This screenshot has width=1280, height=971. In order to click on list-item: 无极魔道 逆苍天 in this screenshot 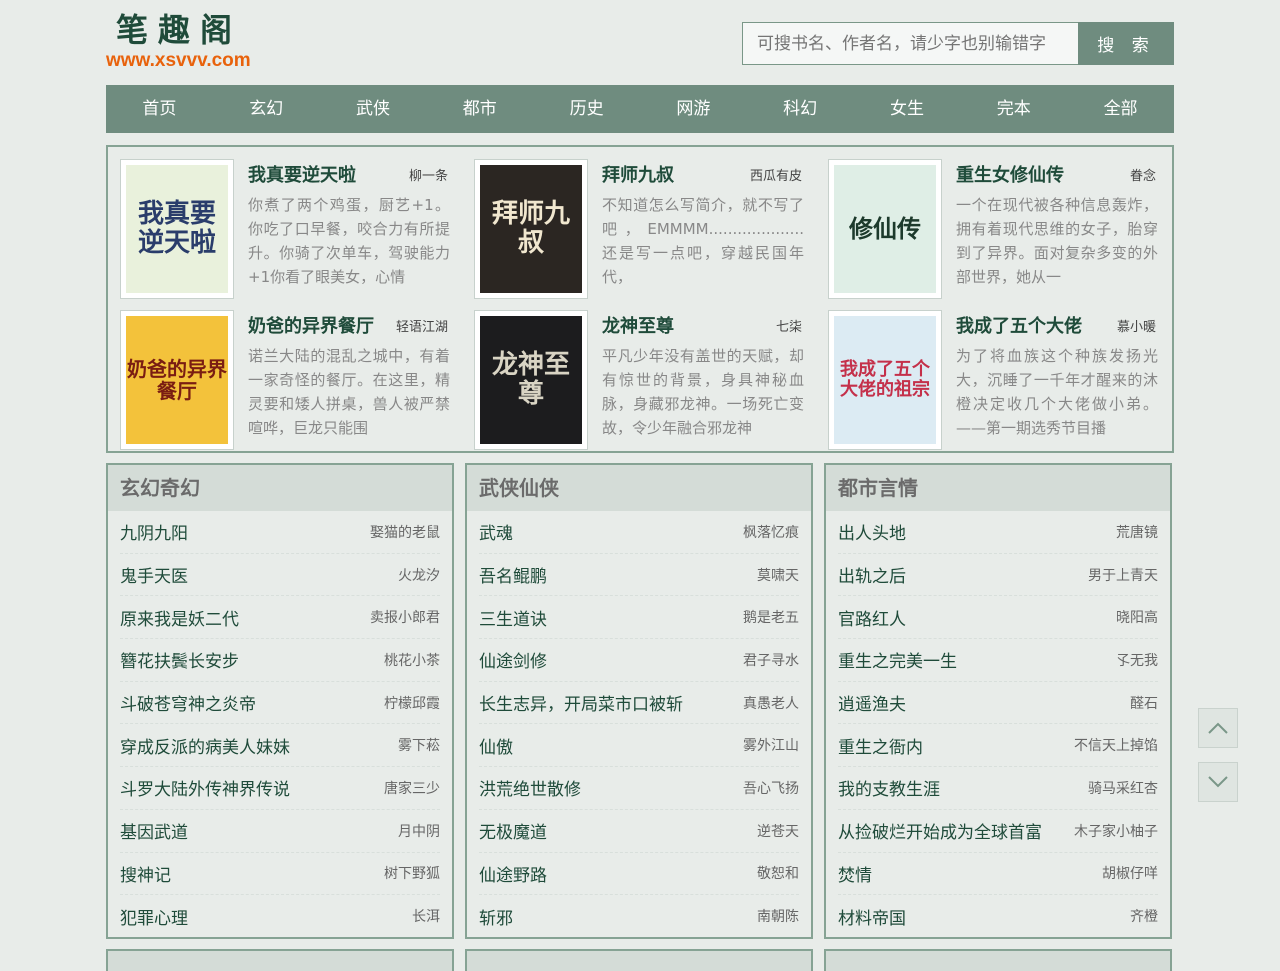, I will do `click(639, 831)`.